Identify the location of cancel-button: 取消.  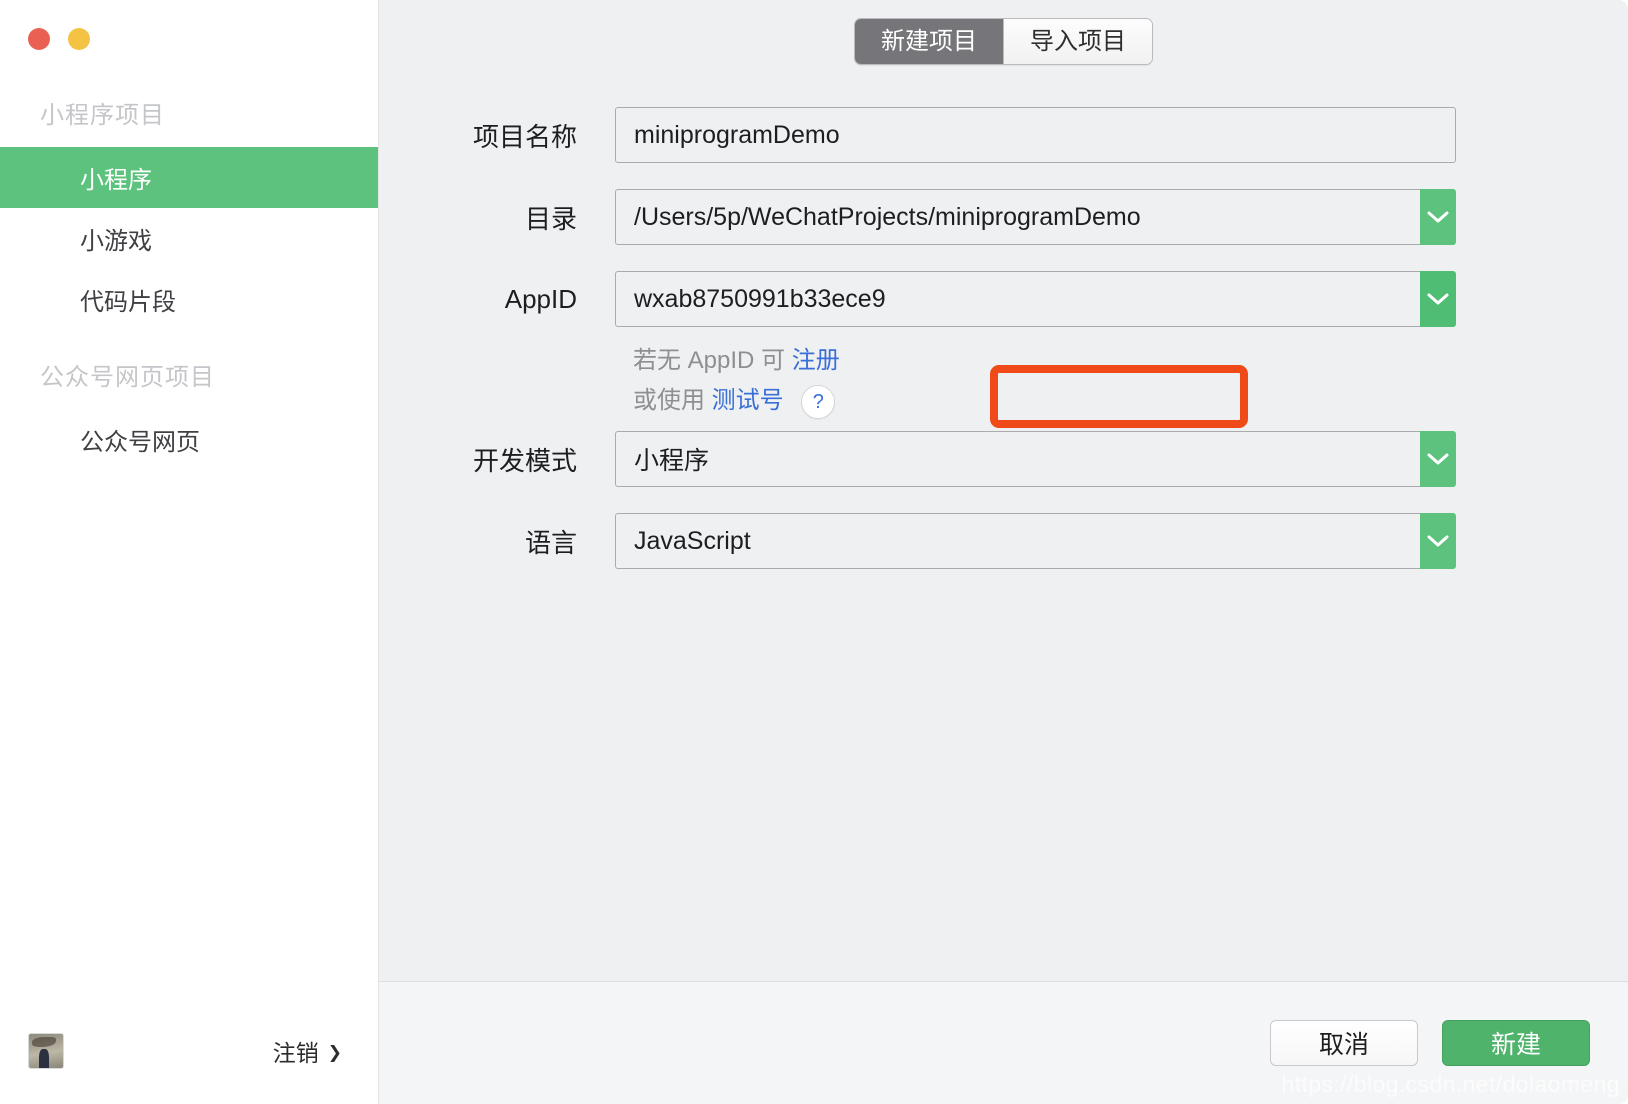
(1344, 1043).